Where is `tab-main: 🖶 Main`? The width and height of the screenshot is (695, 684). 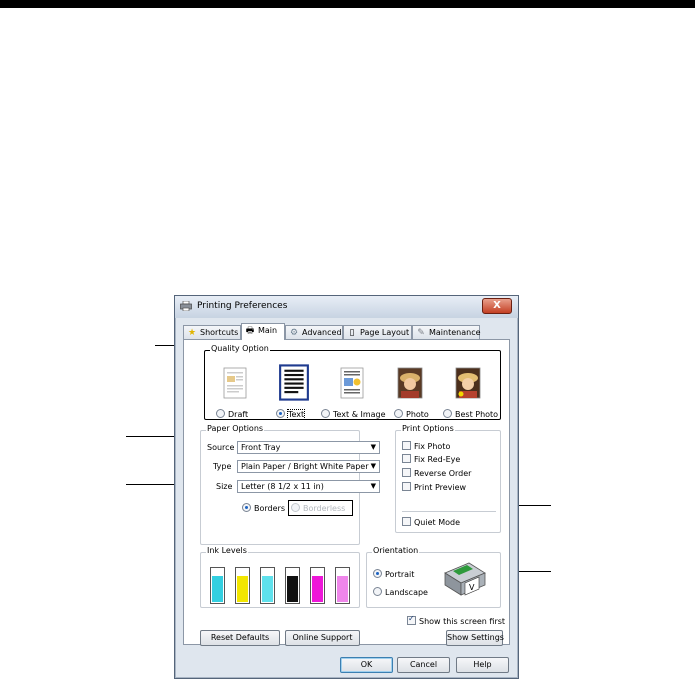
tab-main: 🖶 Main is located at coordinates (263, 331).